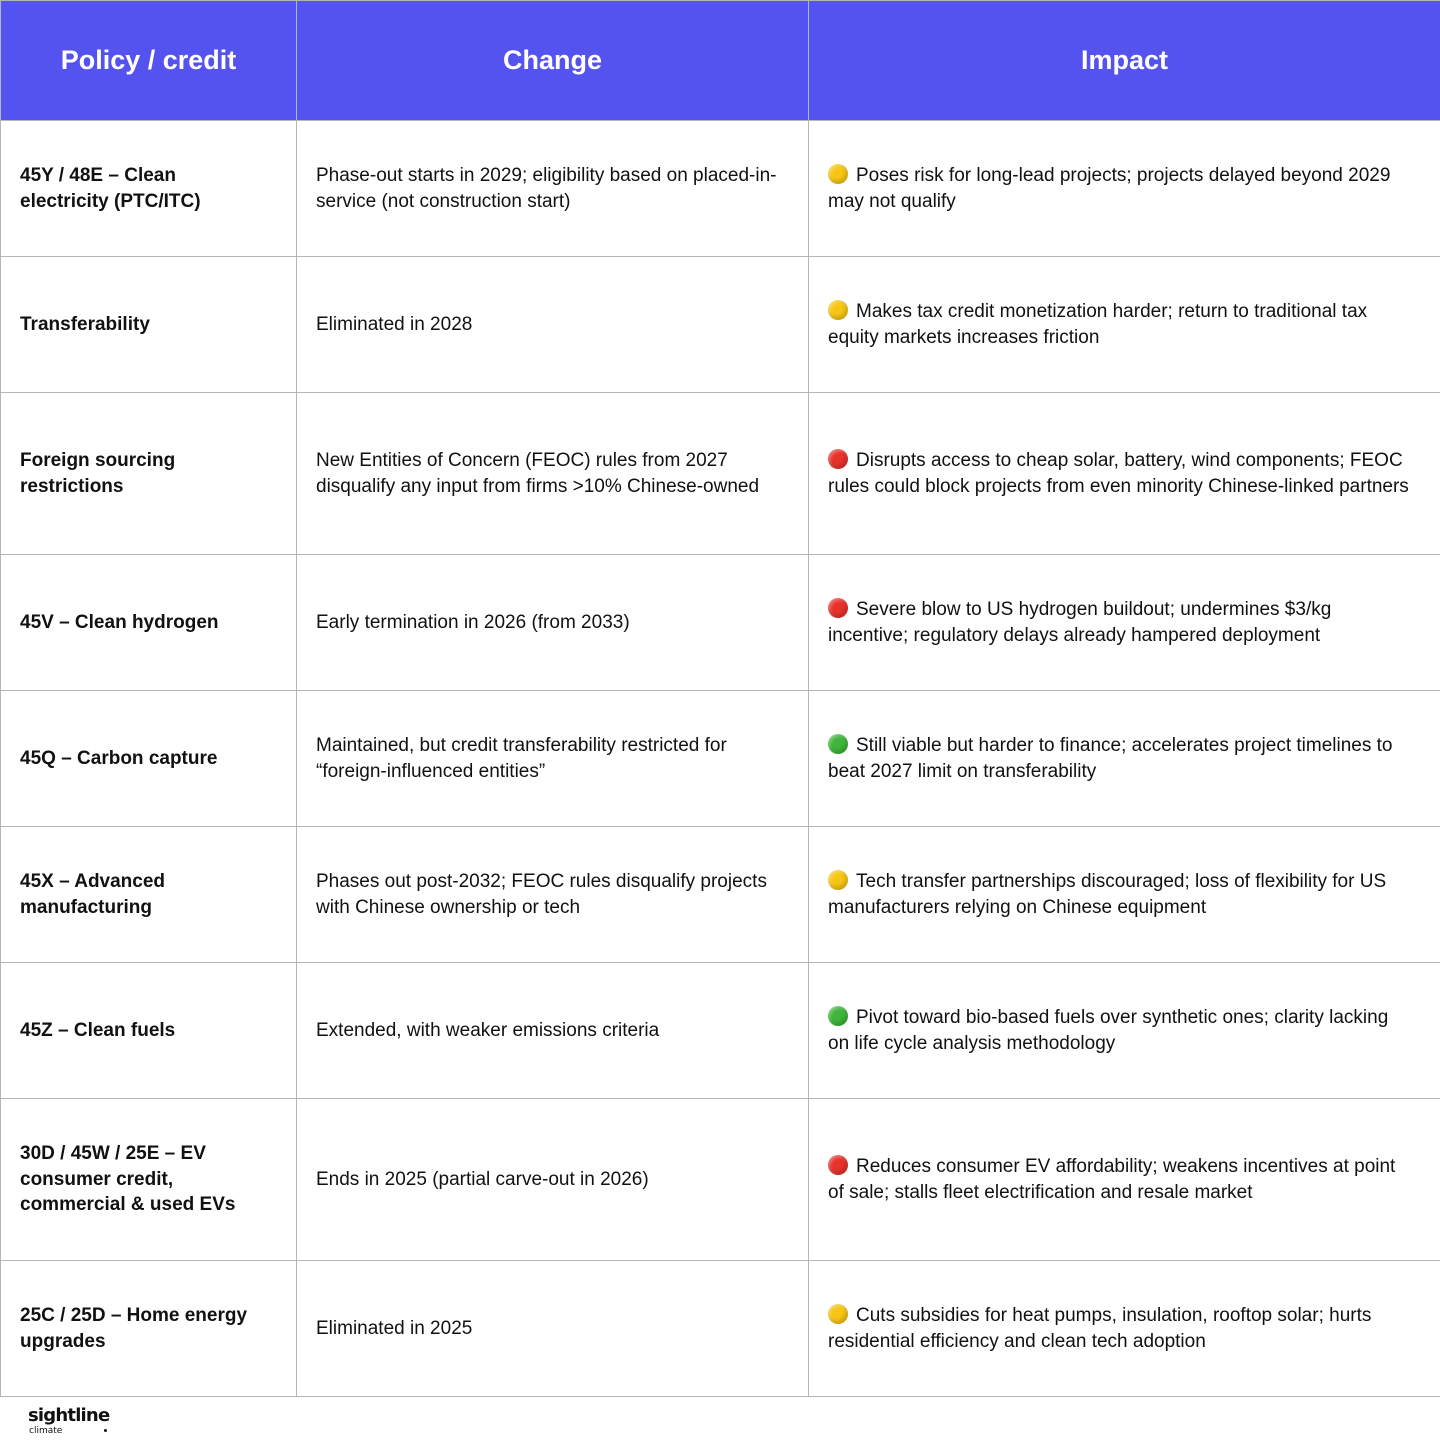 Image resolution: width=1440 pixels, height=1440 pixels. What do you see at coordinates (553, 623) in the screenshot?
I see `change-cell: Early termination in 2026 (from 2033)` at bounding box center [553, 623].